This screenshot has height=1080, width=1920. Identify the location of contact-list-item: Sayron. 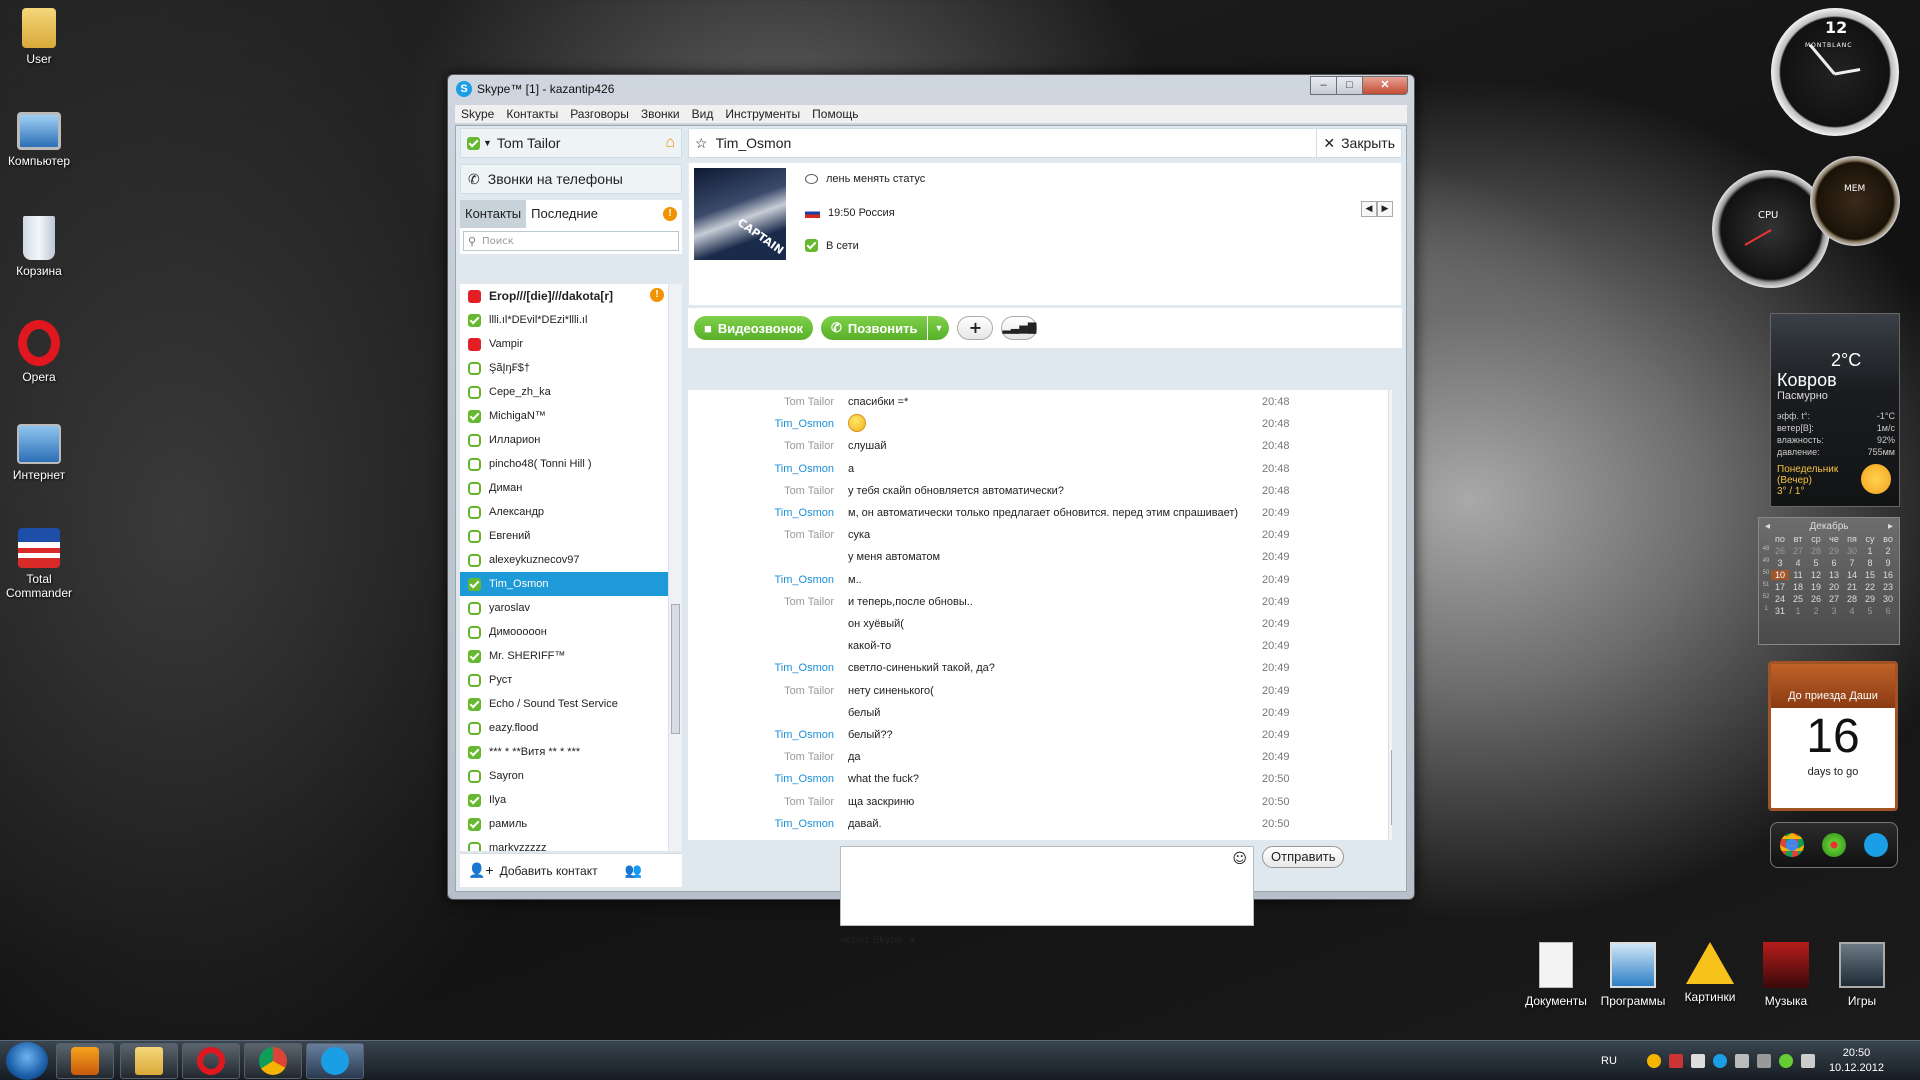
(564, 776).